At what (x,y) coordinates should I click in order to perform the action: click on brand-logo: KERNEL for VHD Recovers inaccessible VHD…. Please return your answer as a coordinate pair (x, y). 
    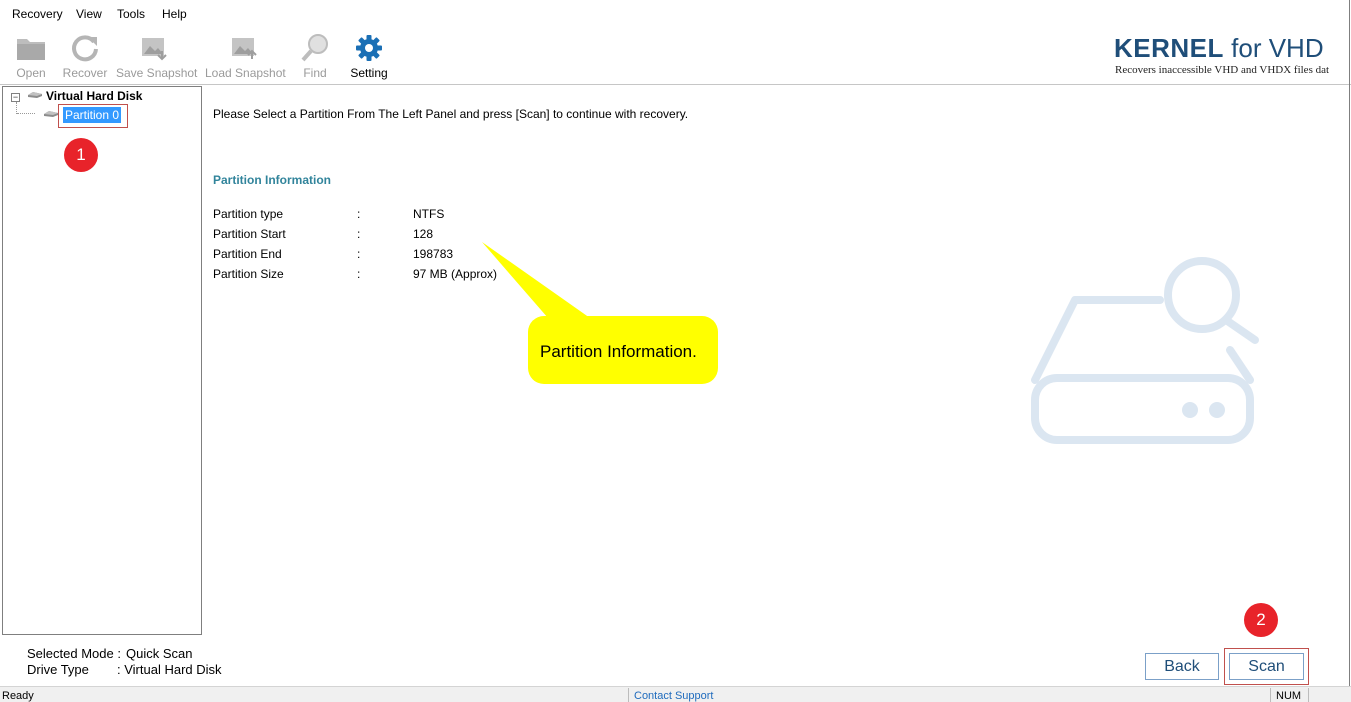
    Looking at the image, I should click on (1232, 55).